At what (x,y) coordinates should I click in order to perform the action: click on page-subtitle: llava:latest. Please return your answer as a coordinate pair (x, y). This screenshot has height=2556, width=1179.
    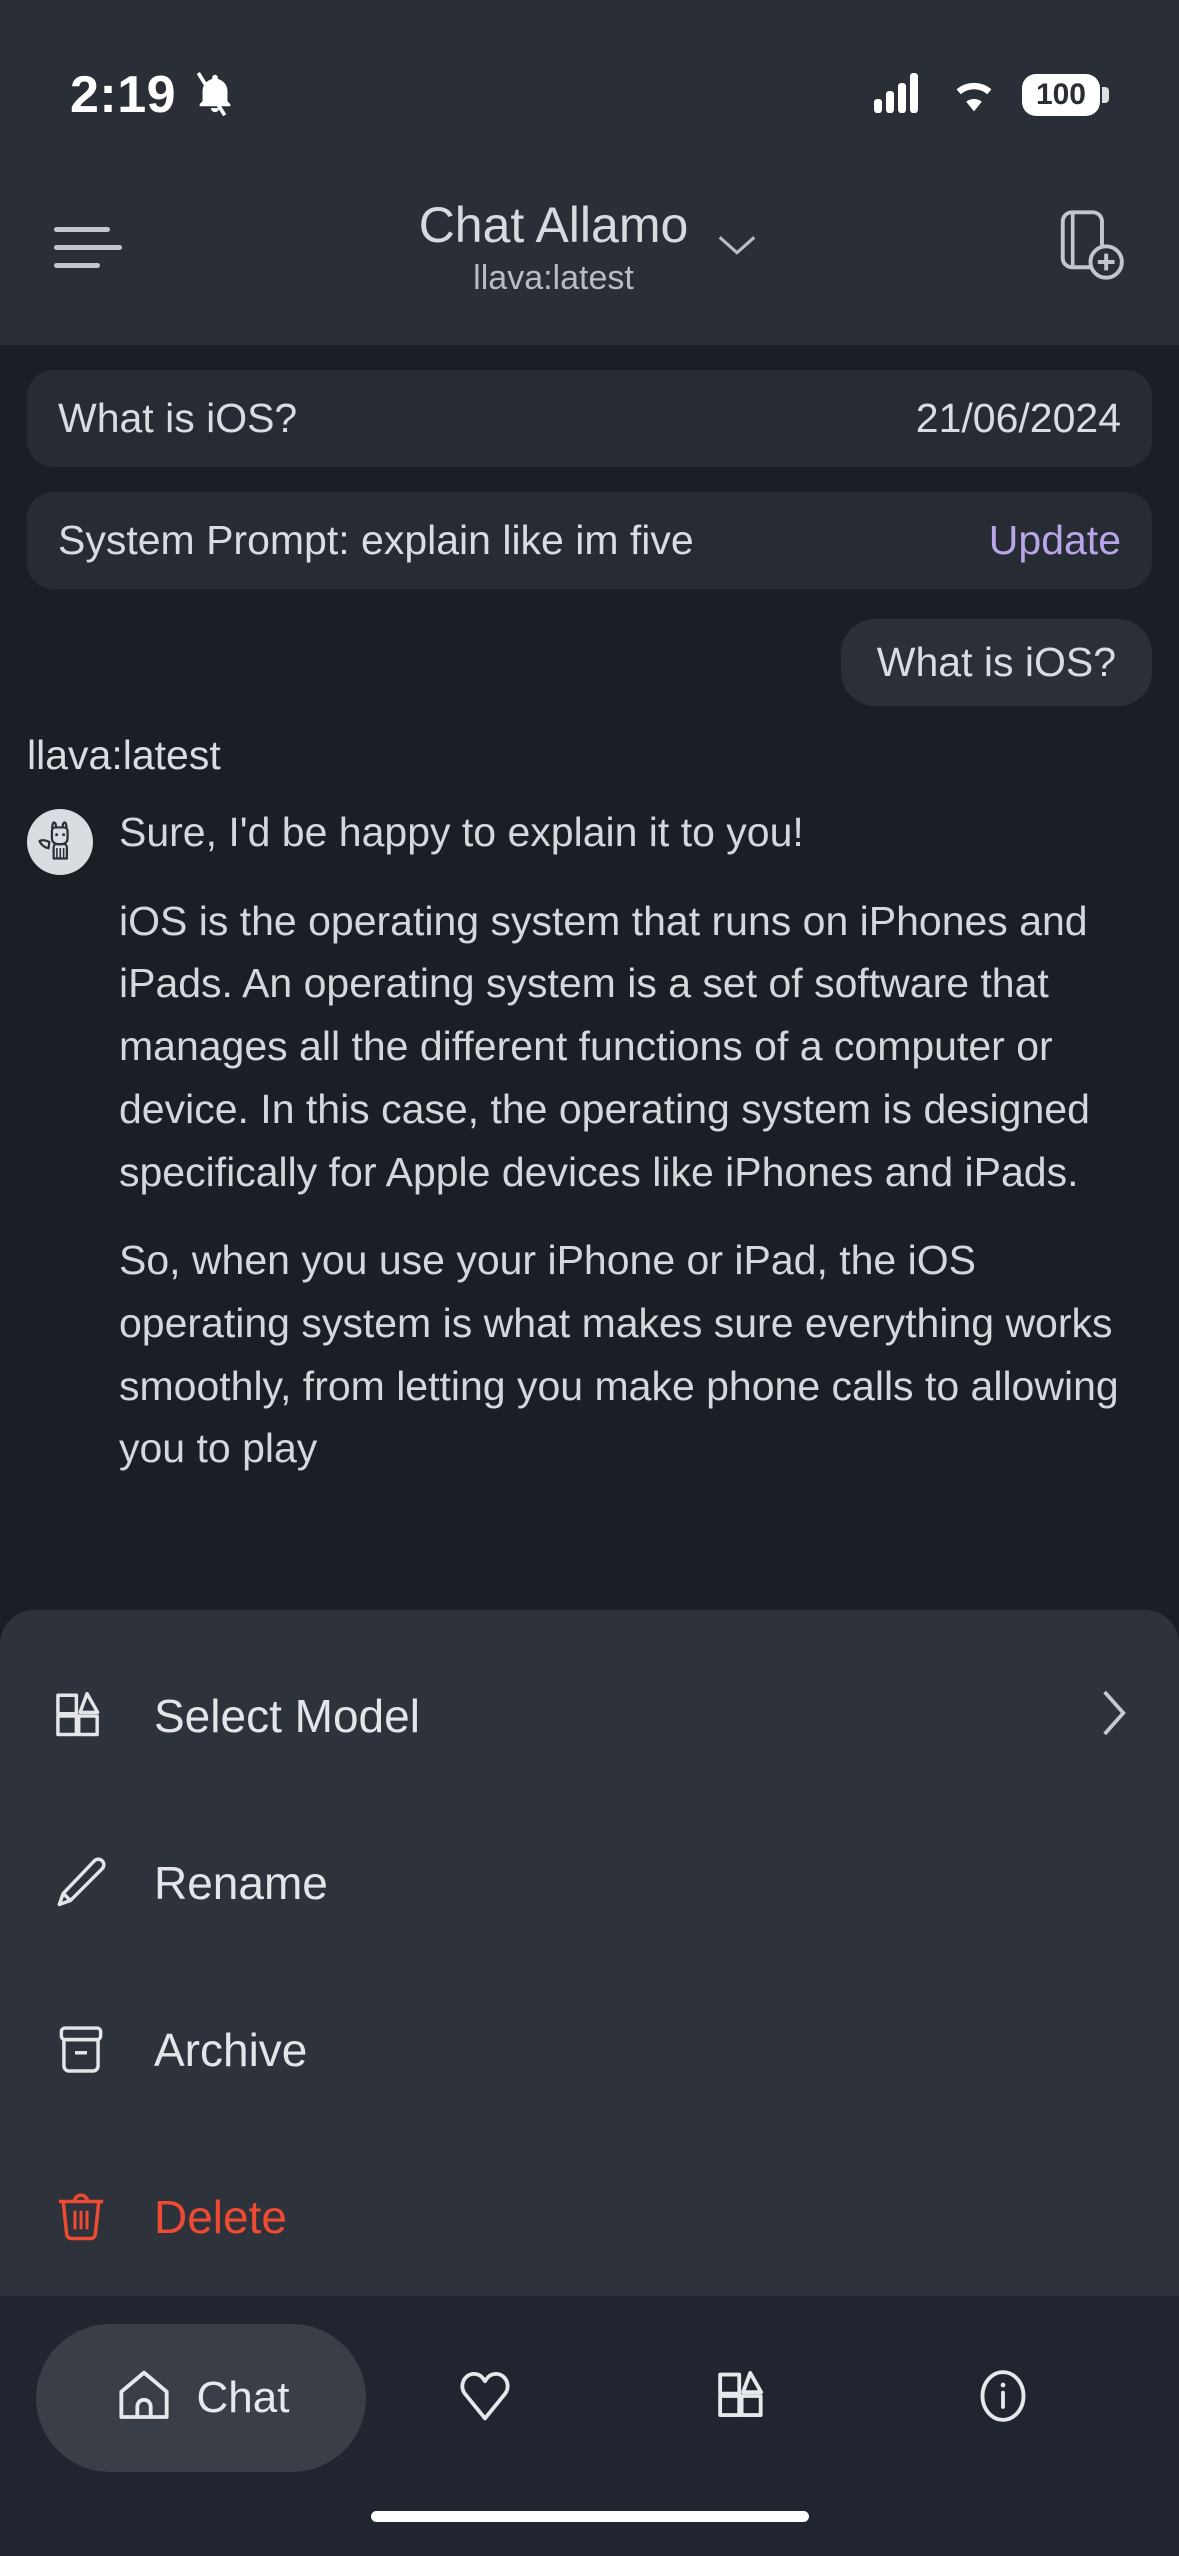
    Looking at the image, I should click on (553, 278).